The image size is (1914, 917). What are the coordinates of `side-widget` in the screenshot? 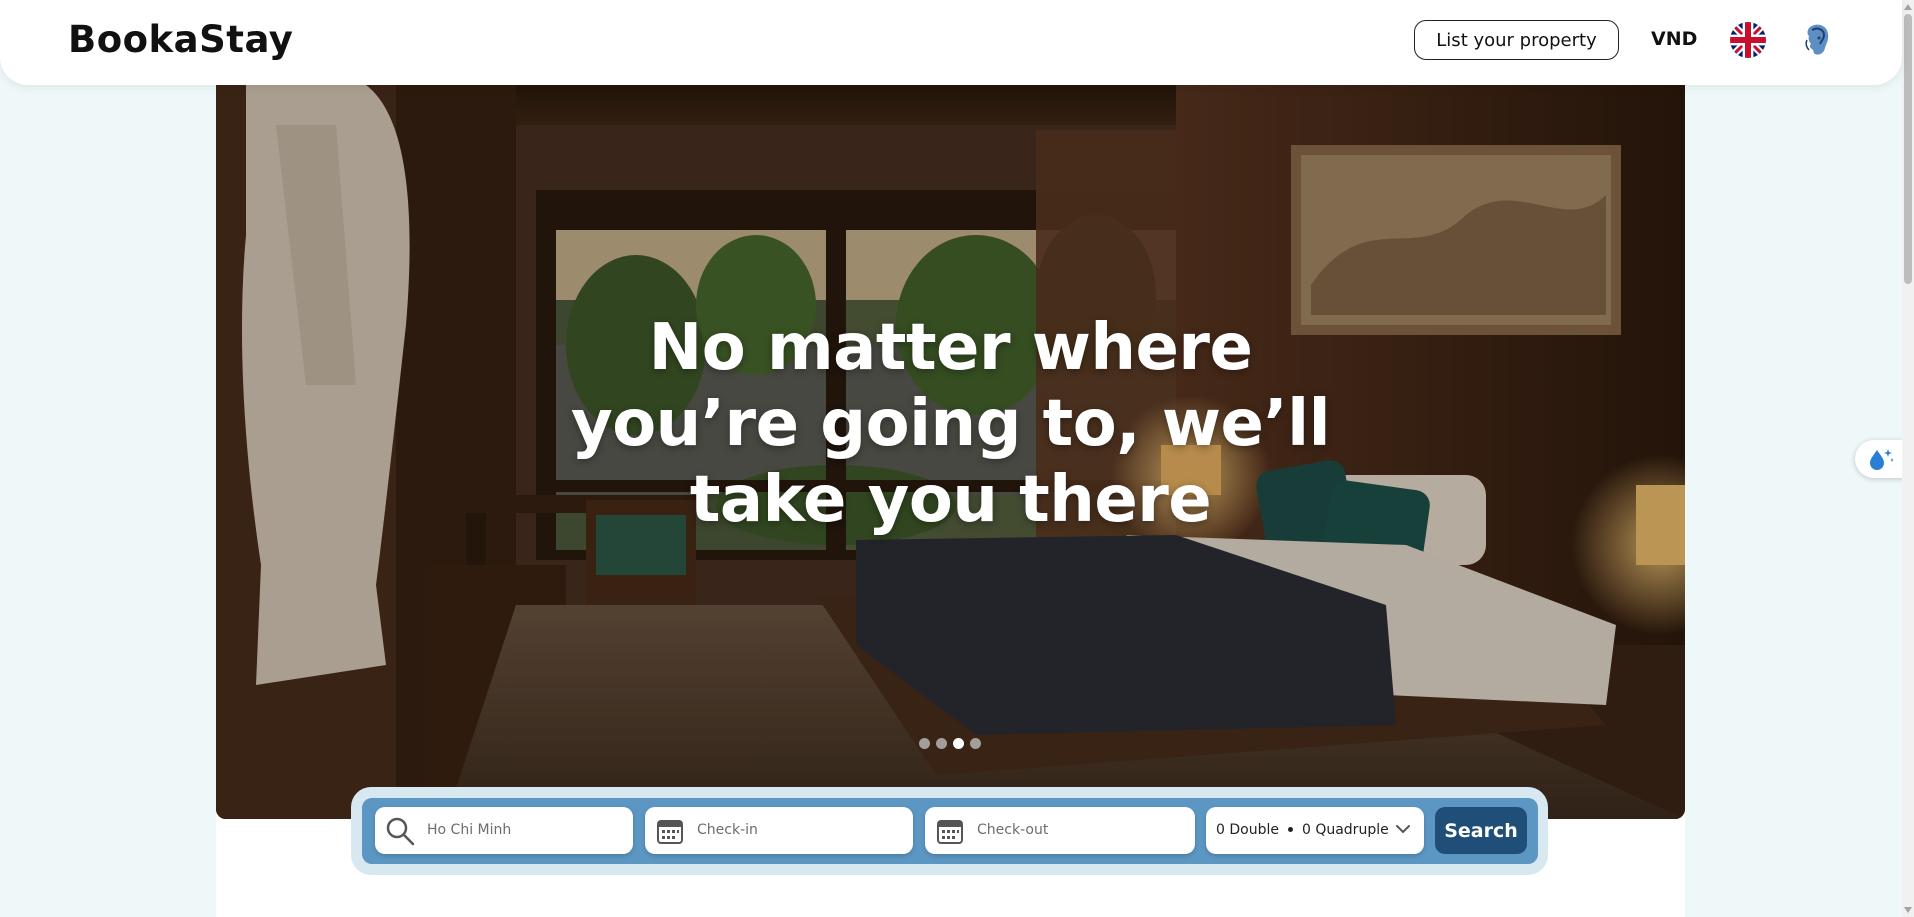 It's located at (1880, 459).